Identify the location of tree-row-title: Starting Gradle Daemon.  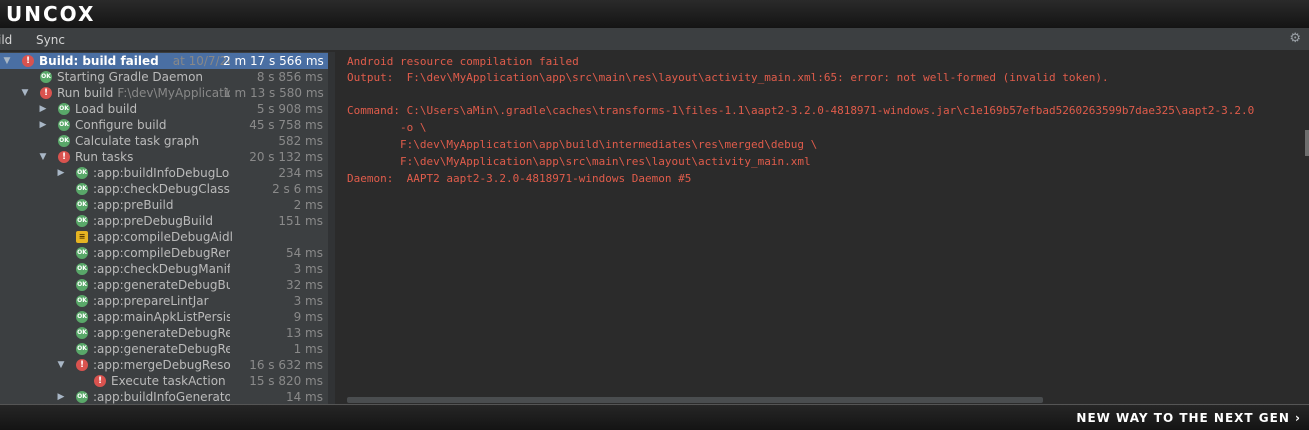
(130, 77).